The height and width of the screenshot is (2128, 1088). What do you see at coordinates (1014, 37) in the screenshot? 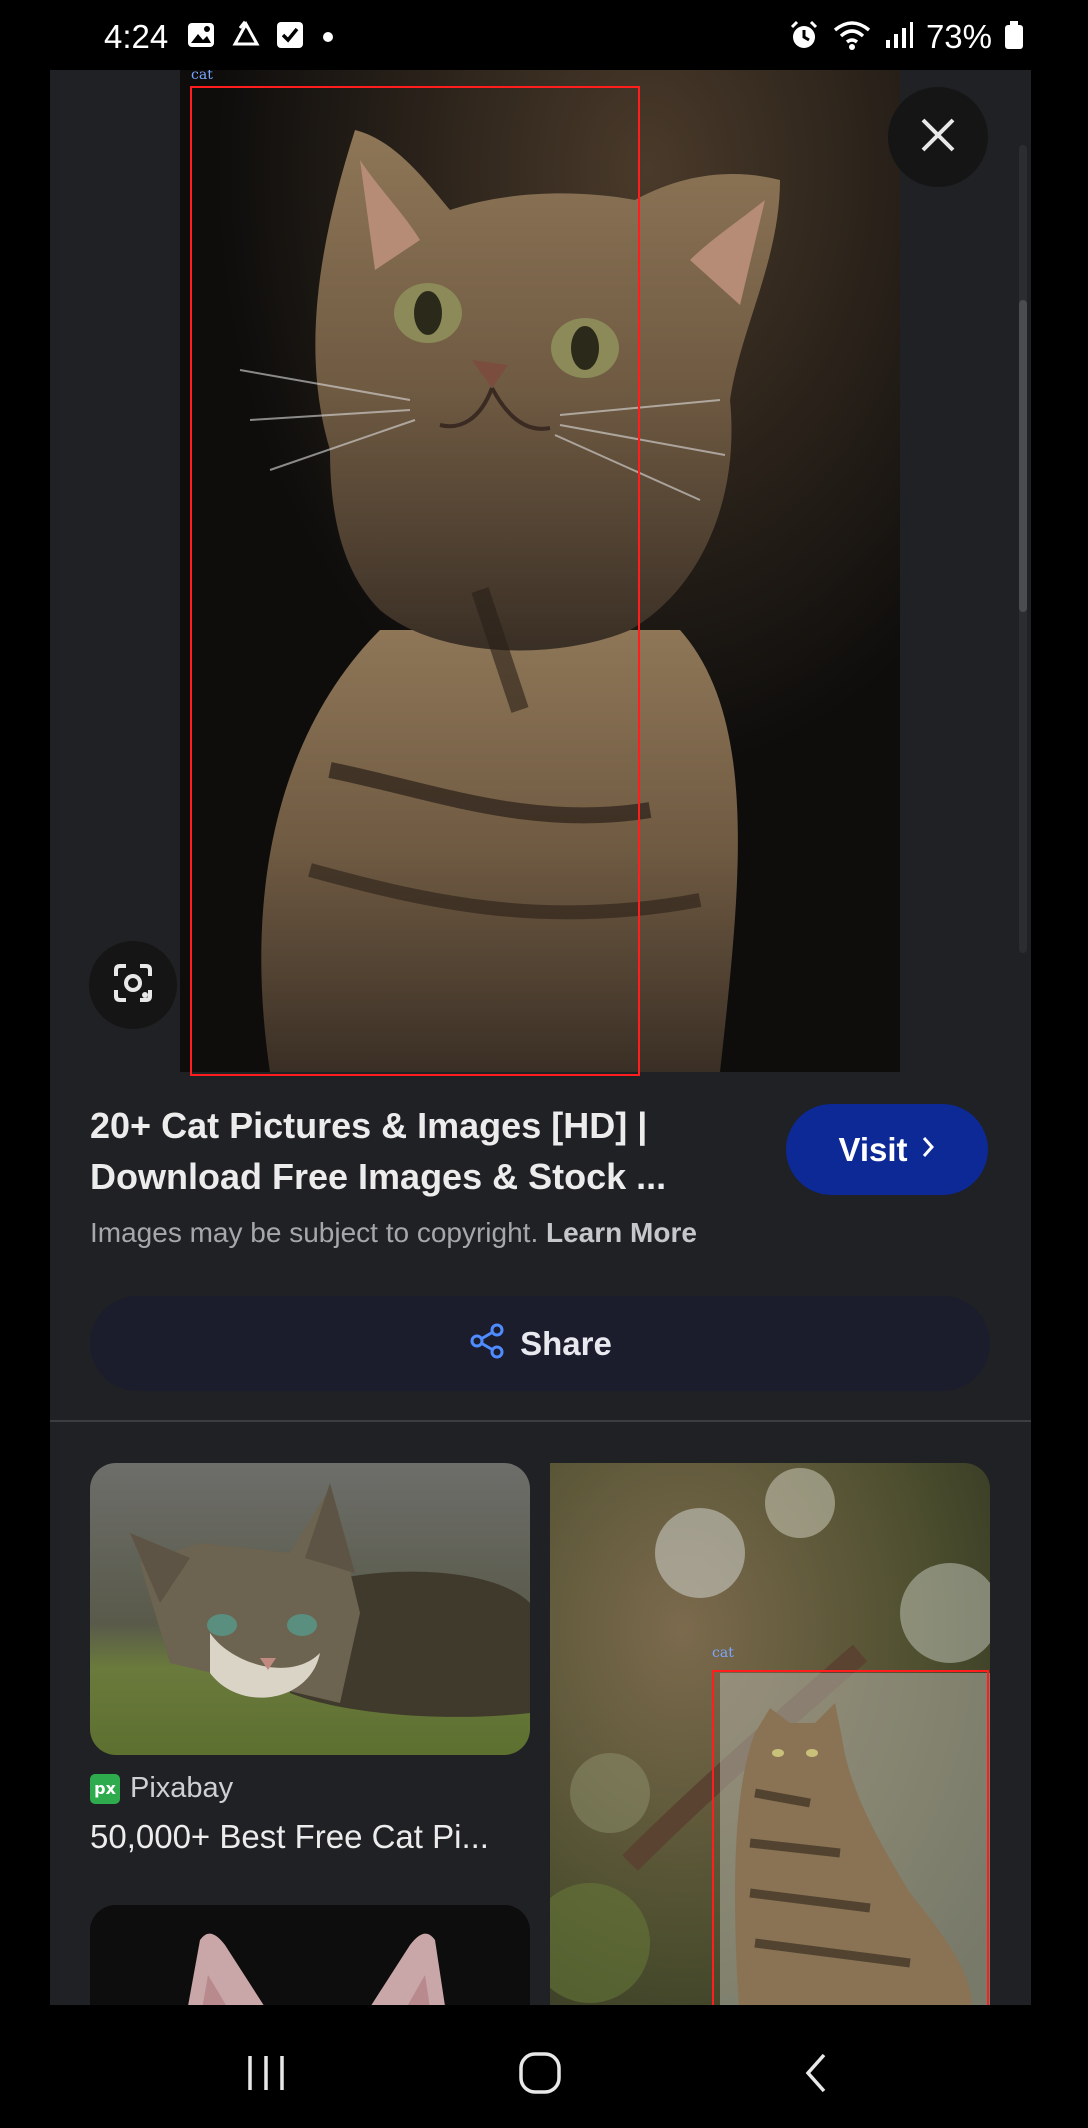
I see `battery-icon` at bounding box center [1014, 37].